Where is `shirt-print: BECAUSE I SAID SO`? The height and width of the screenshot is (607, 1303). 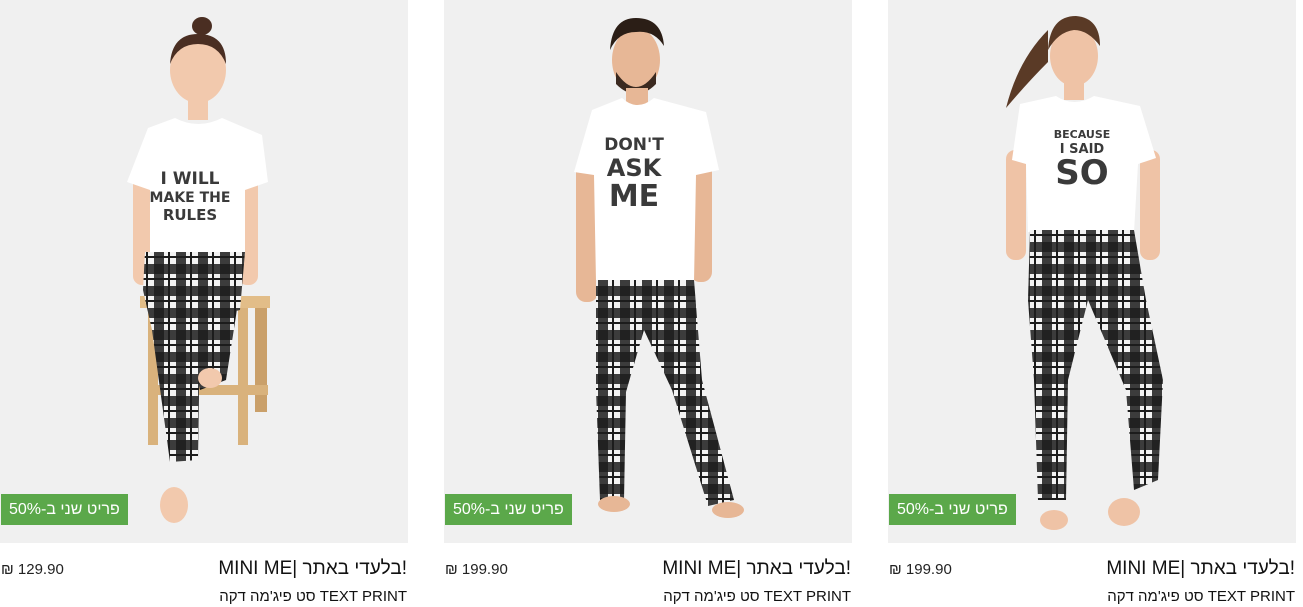 shirt-print: BECAUSE I SAID SO is located at coordinates (1082, 160).